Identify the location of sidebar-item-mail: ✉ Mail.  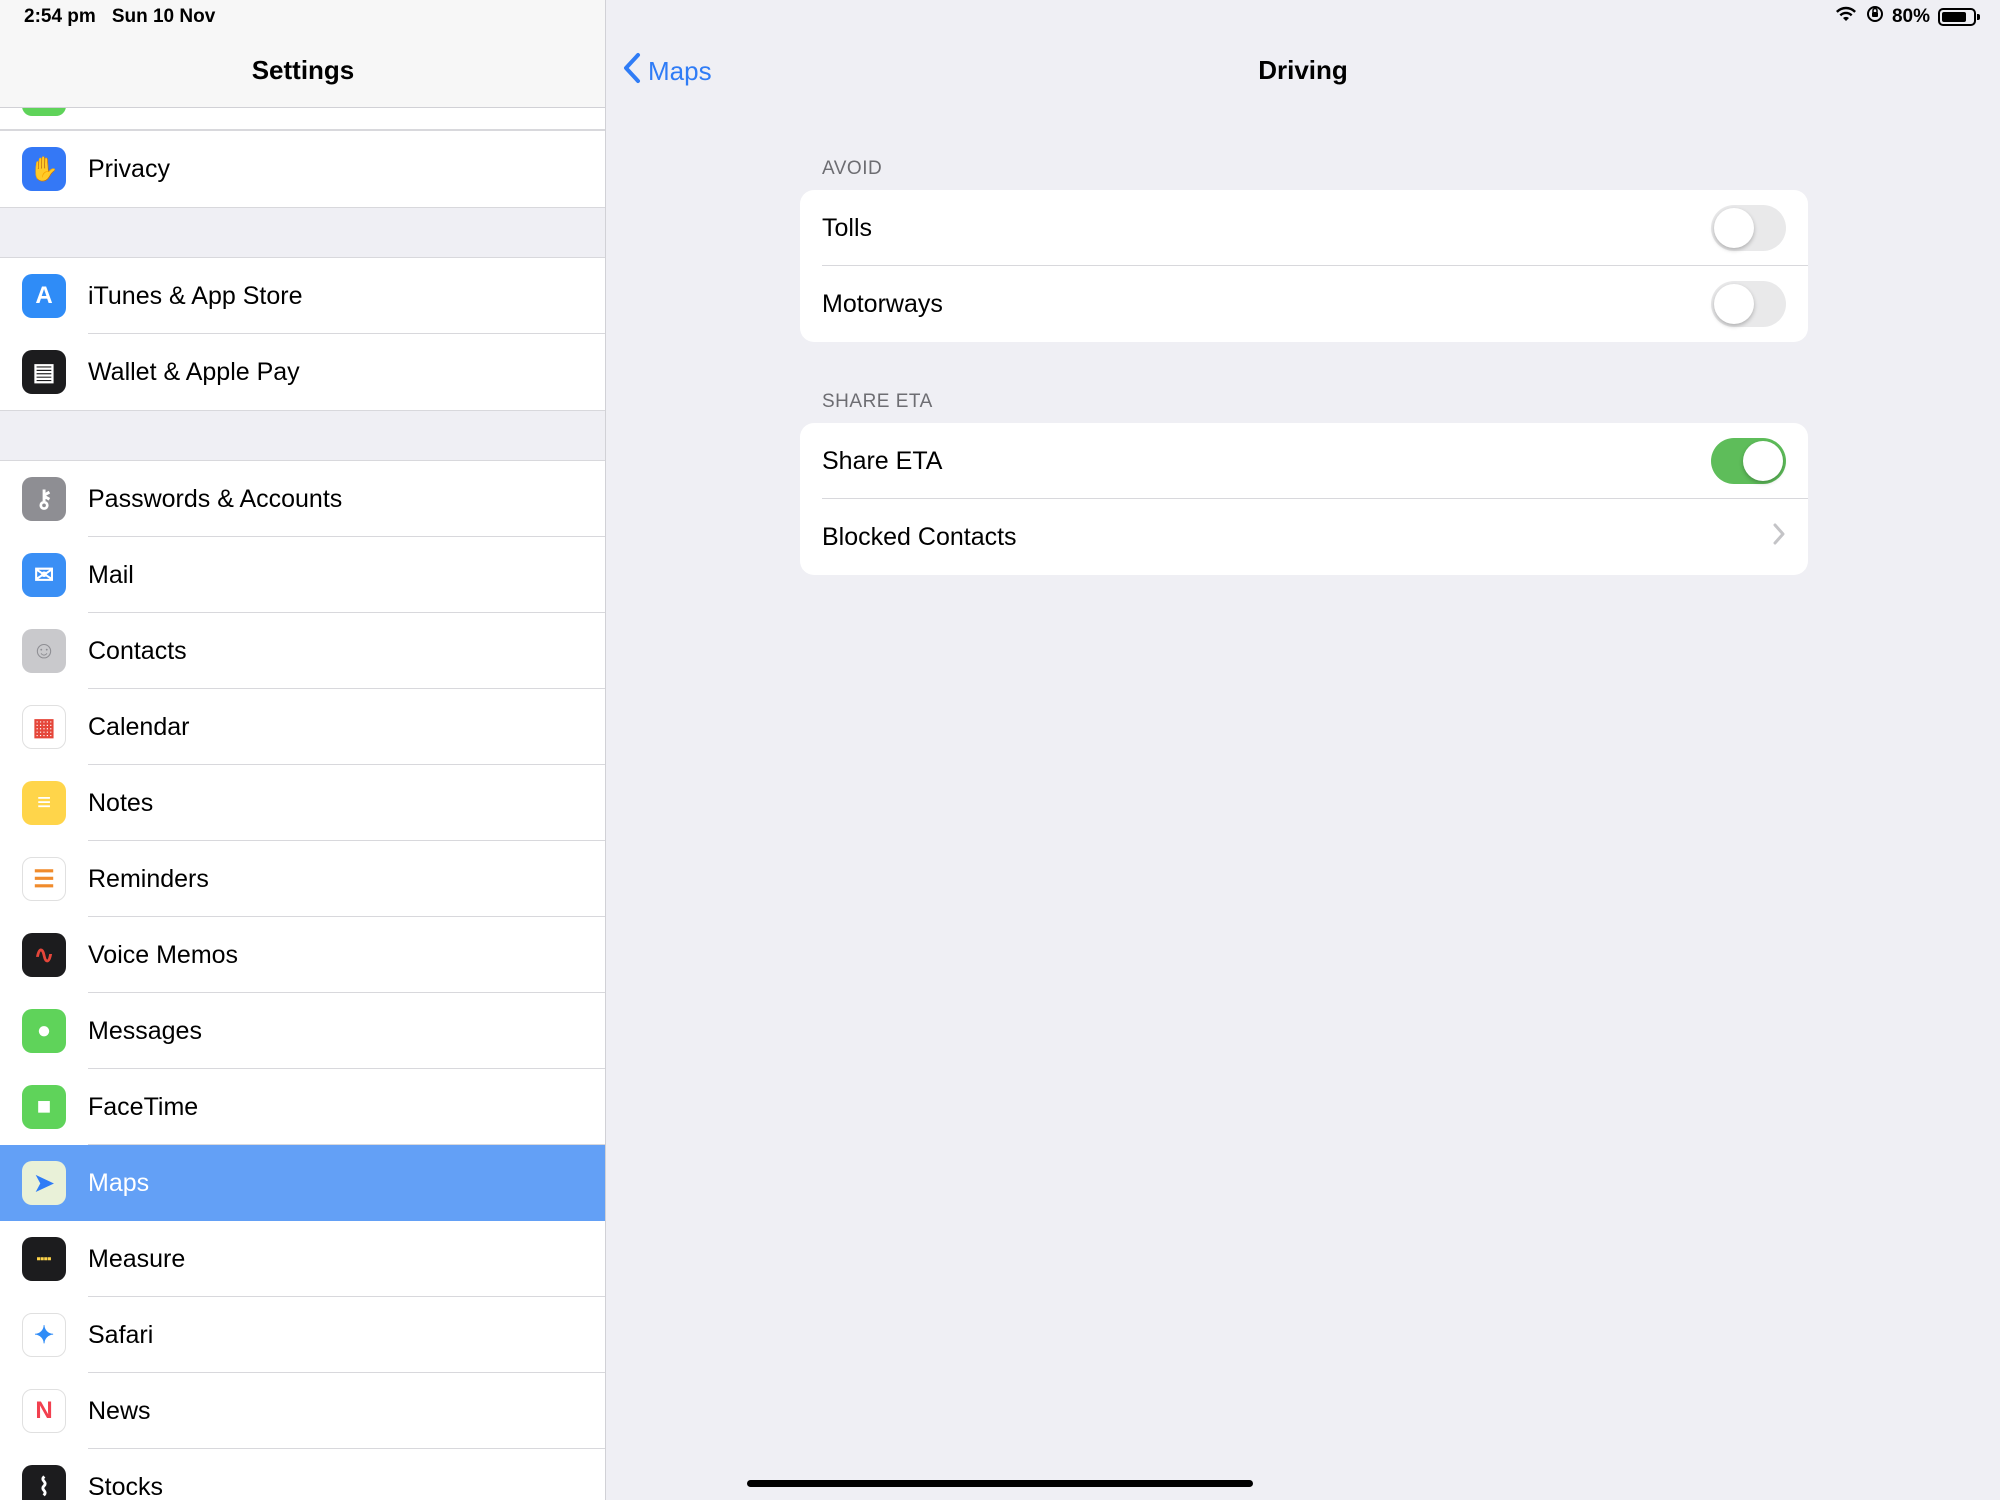
(302, 575).